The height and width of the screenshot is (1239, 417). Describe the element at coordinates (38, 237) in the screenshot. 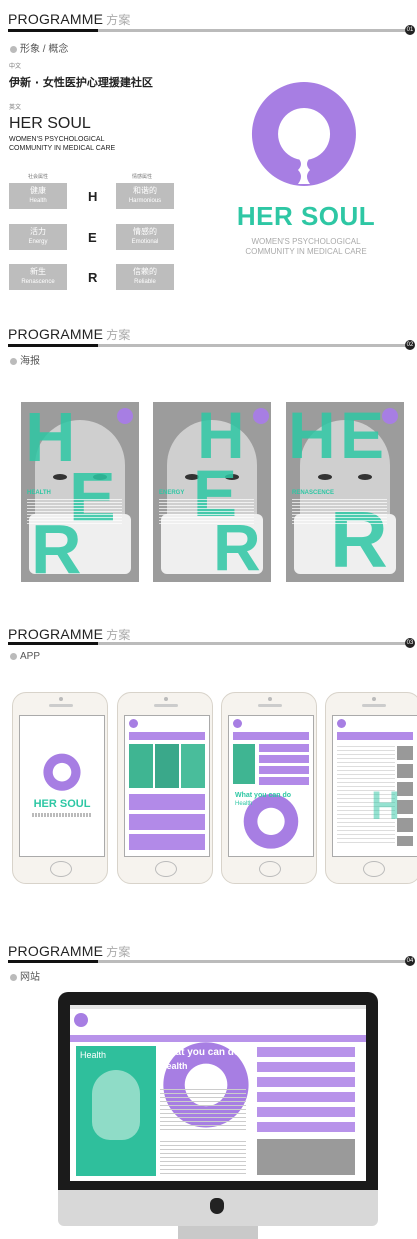

I see `attr-energy: 活力 Energy` at that location.